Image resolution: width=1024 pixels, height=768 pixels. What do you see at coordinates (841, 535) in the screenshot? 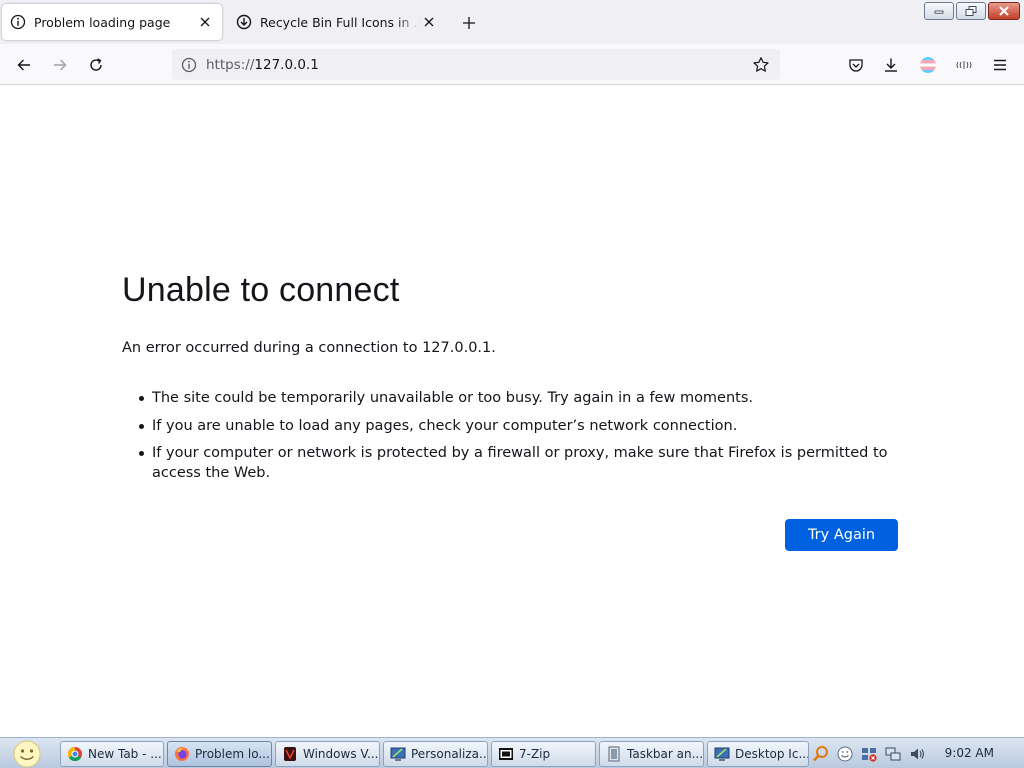
I see `try-again-button: Try Again` at bounding box center [841, 535].